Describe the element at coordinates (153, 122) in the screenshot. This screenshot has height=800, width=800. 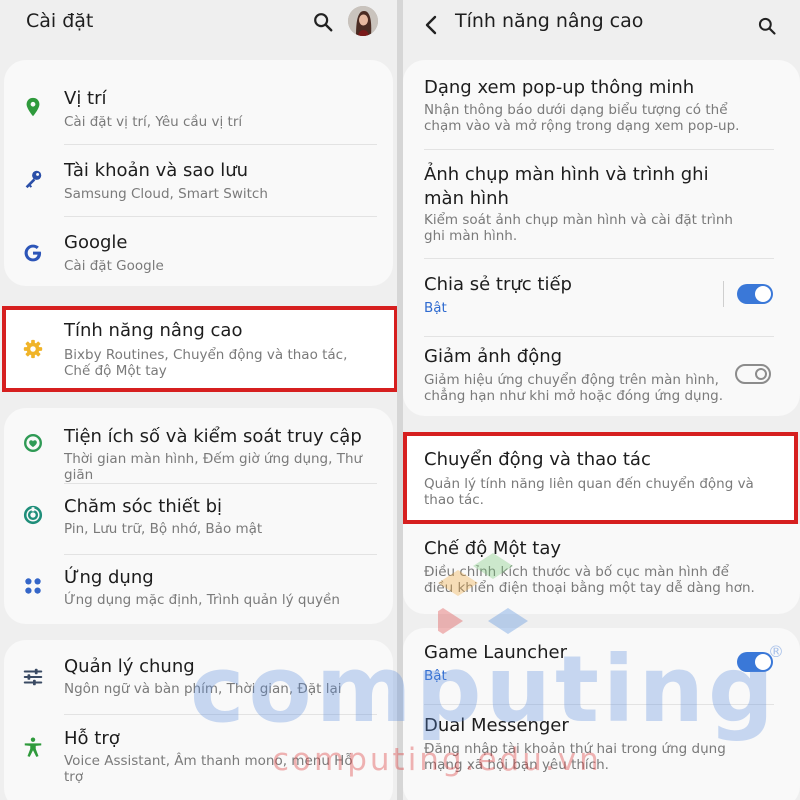
I see `settings-item-subtitle: Cài đặt vị trí, Yêu cầu vị trí` at that location.